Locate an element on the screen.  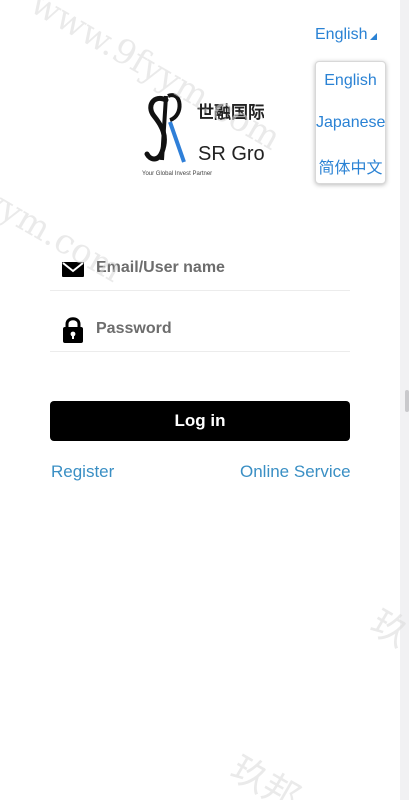
password-input is located at coordinates (222, 329).